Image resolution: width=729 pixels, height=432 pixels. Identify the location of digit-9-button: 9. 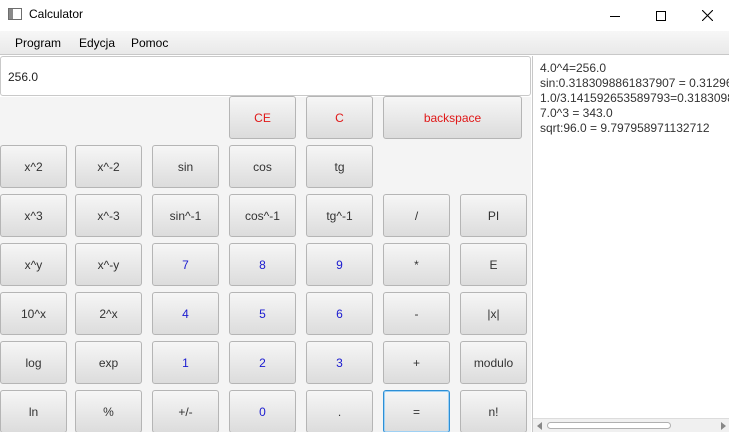
(339, 264).